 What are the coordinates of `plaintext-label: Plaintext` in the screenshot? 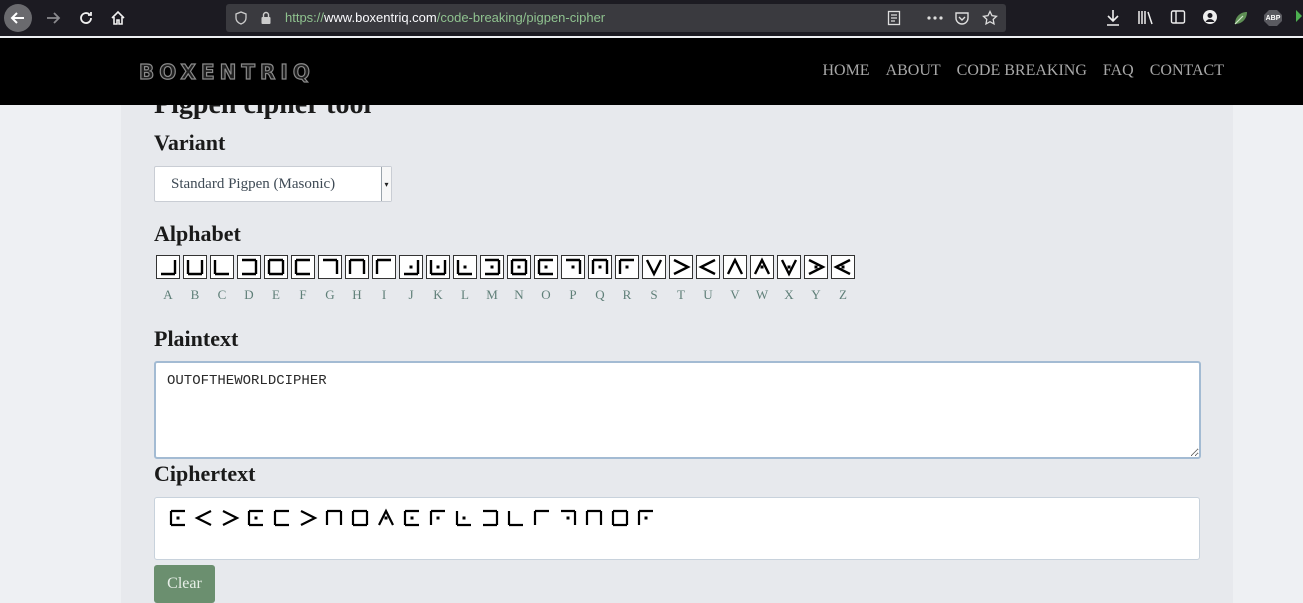 It's located at (196, 338).